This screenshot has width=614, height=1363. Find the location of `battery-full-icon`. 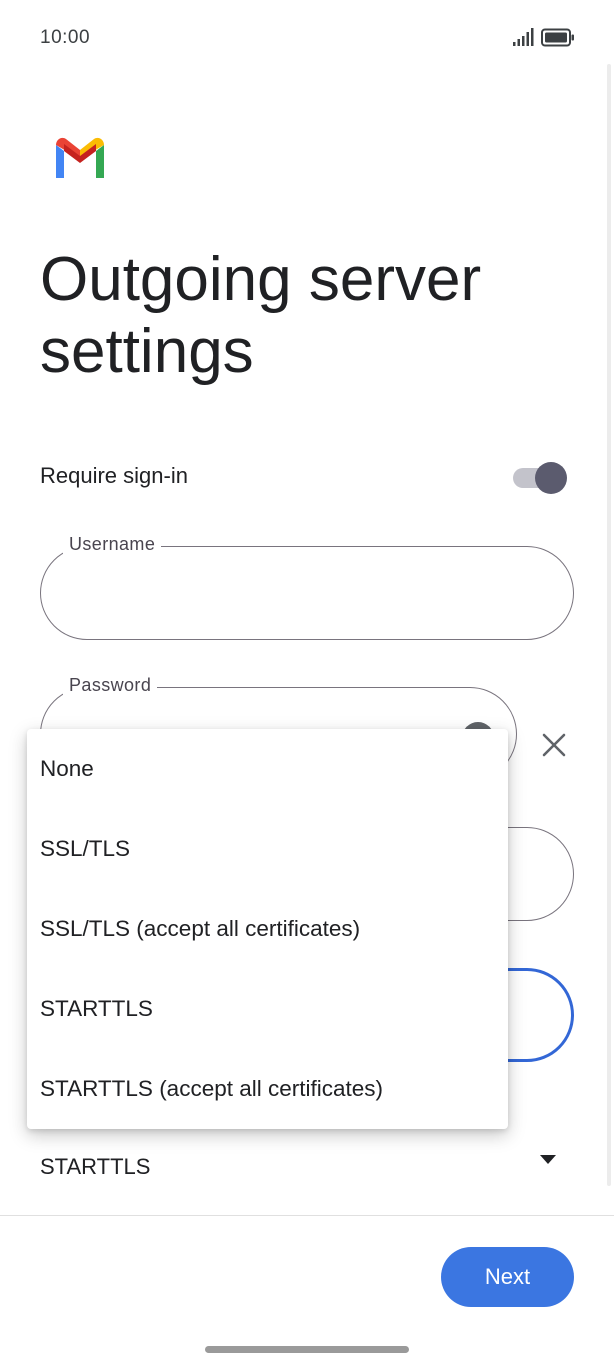

battery-full-icon is located at coordinates (557, 37).